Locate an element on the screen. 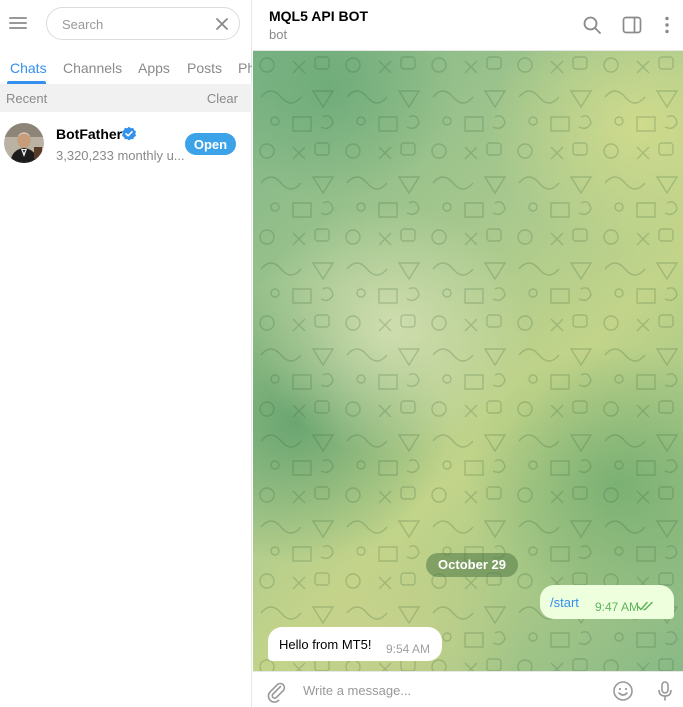 This screenshot has width=683, height=707. tab-chats: Chats is located at coordinates (28, 68).